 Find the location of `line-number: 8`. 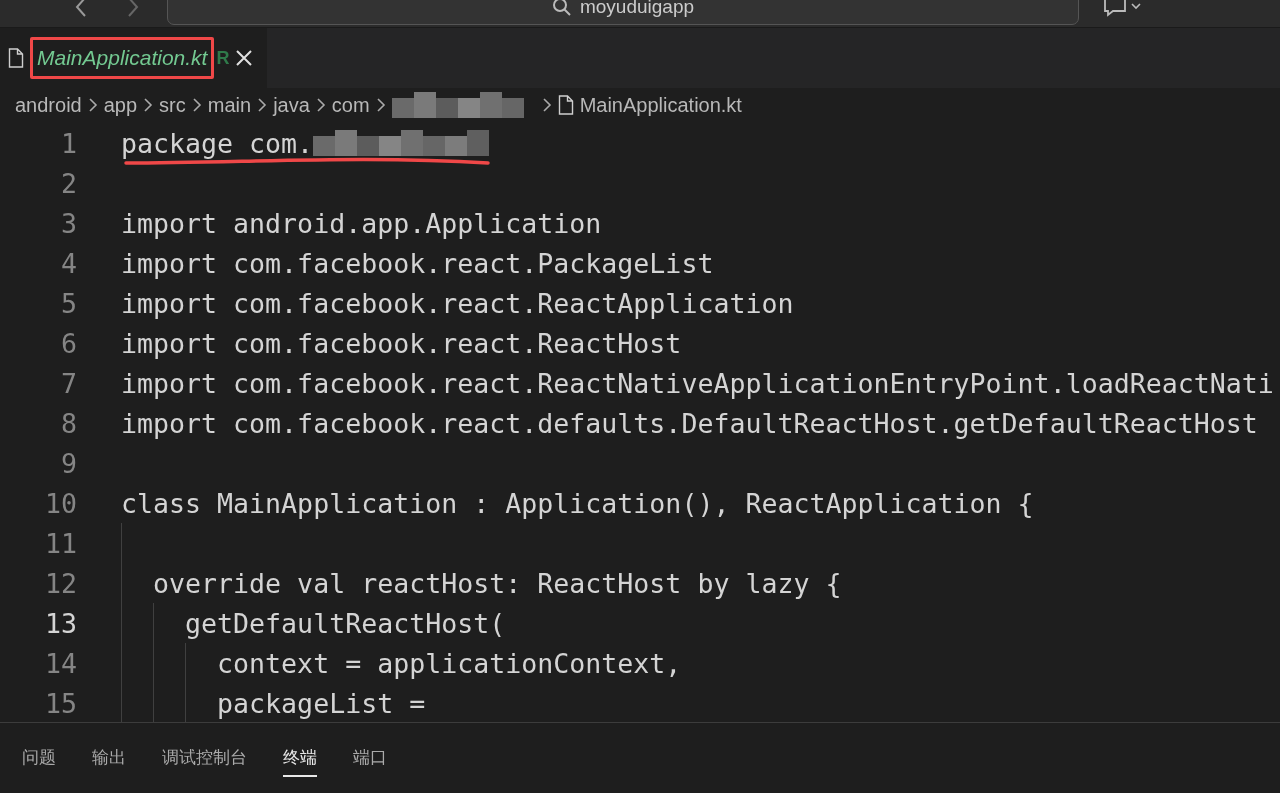

line-number: 8 is located at coordinates (68, 423).